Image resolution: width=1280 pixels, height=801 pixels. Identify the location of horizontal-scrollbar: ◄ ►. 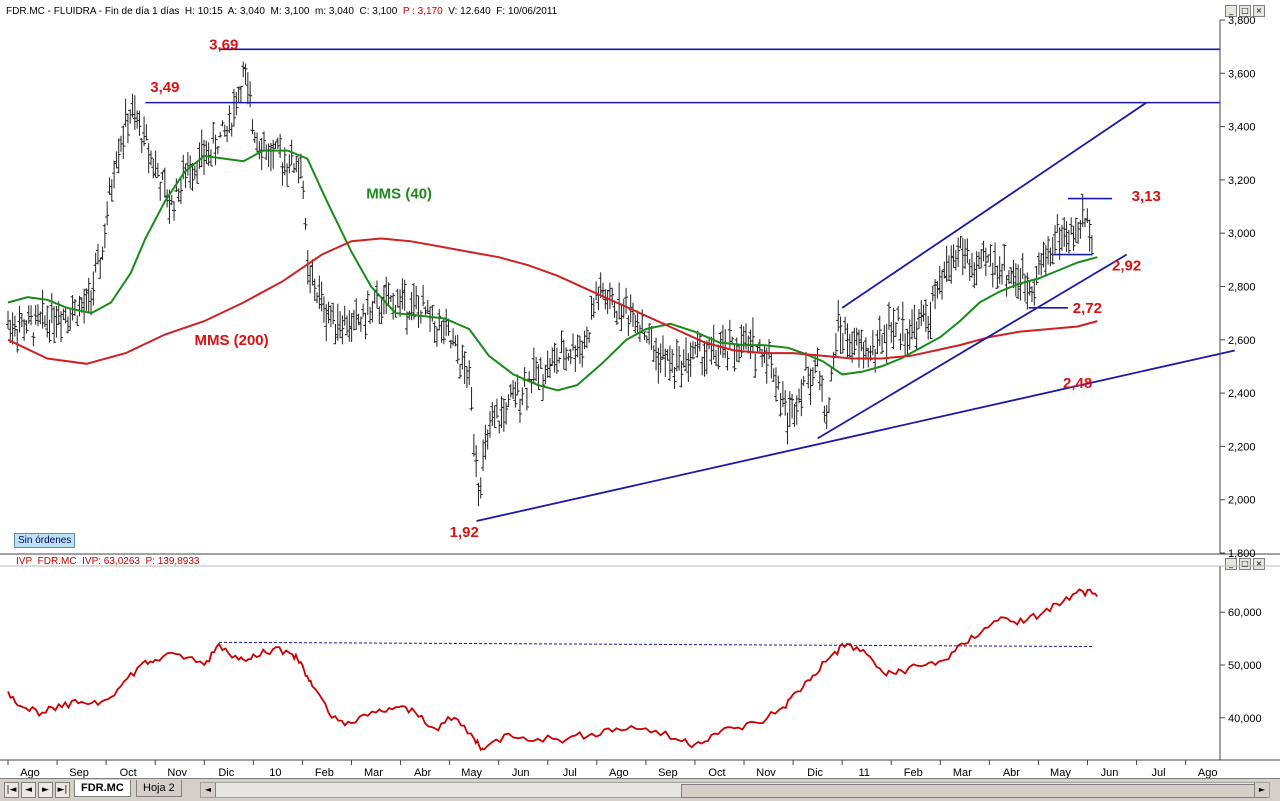
(735, 790).